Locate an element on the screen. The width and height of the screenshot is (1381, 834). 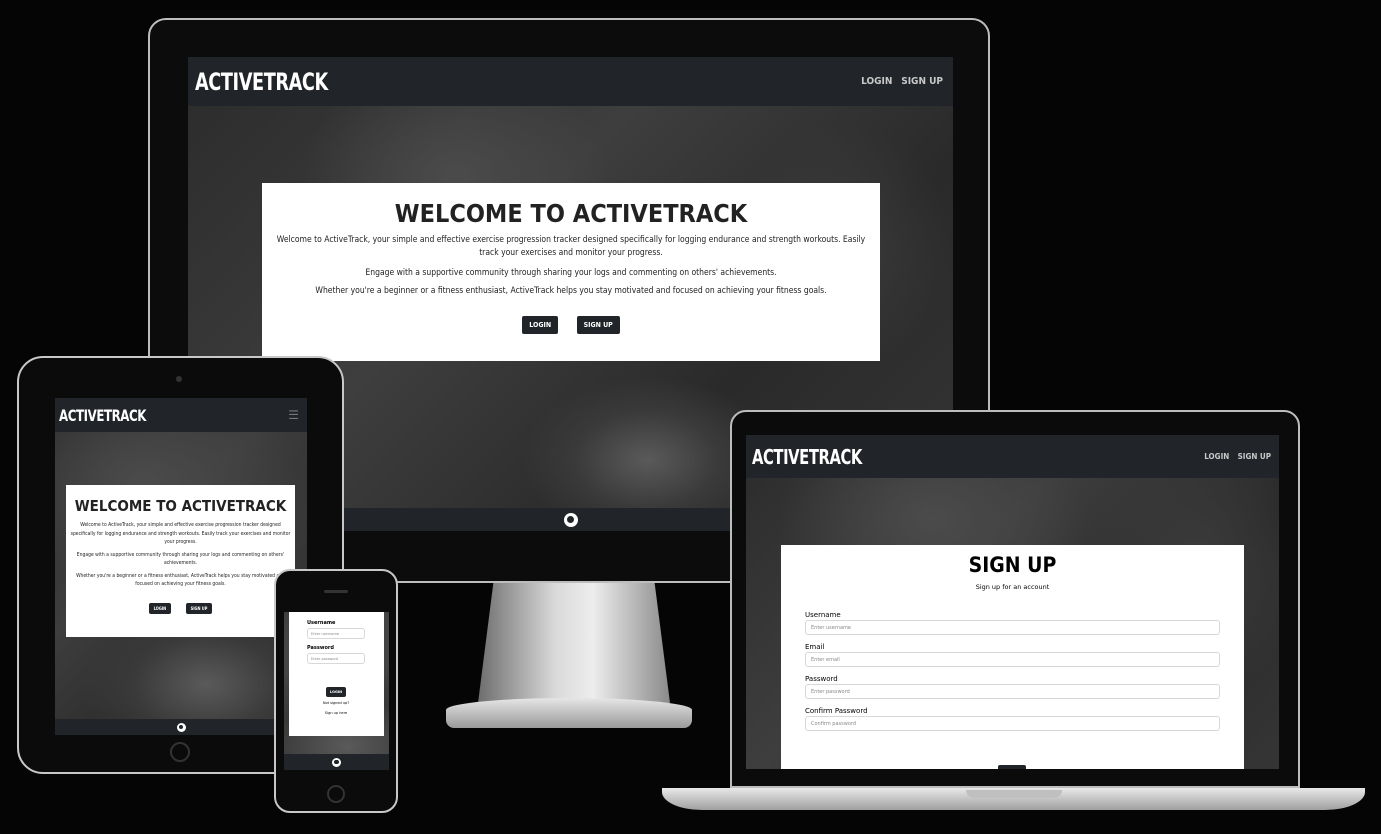
phone-username-label: Username is located at coordinates (321, 623).